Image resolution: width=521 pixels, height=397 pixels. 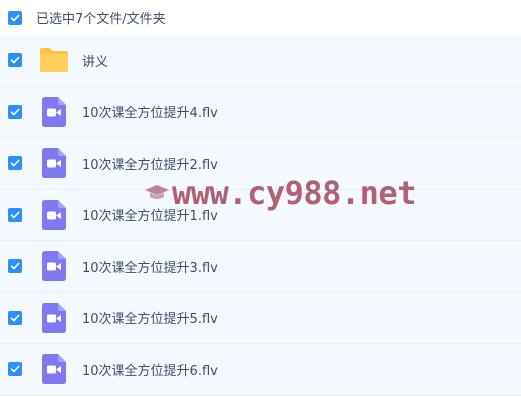 I want to click on file-name: 10次课全方位提升5.flv, so click(x=150, y=317).